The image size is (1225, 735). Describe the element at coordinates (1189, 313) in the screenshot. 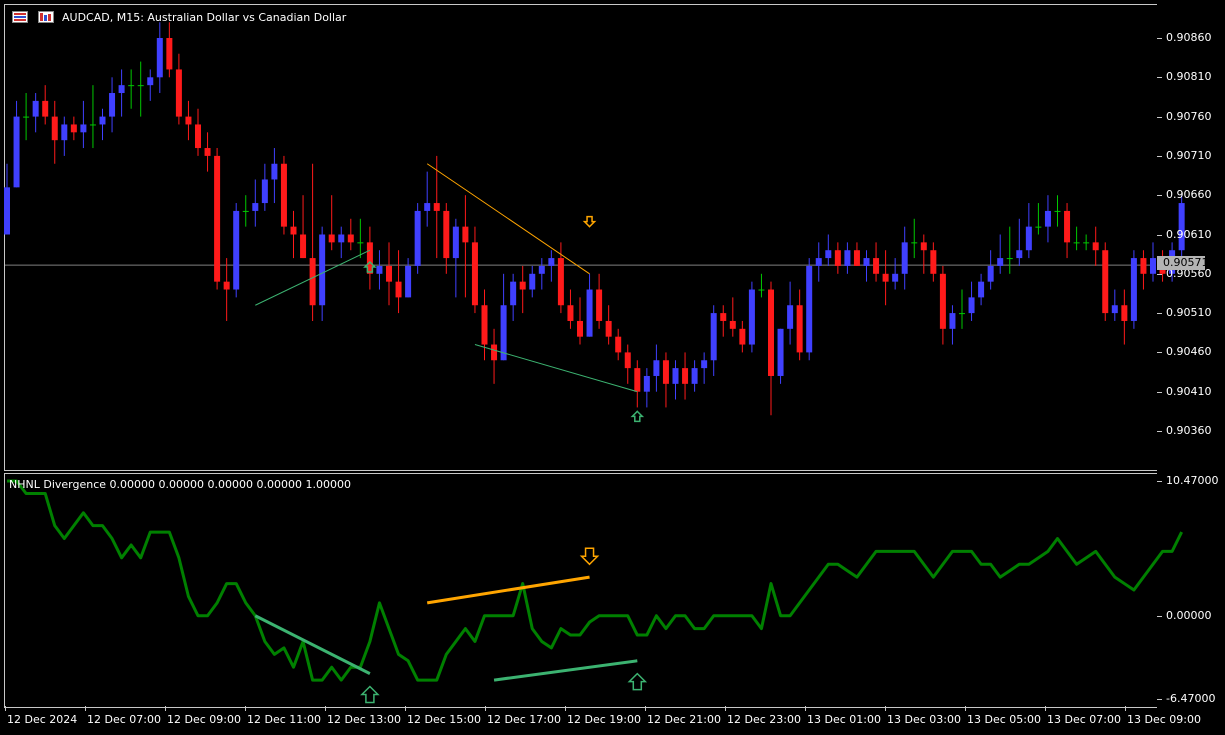

I see `price-label: 0.90510` at that location.